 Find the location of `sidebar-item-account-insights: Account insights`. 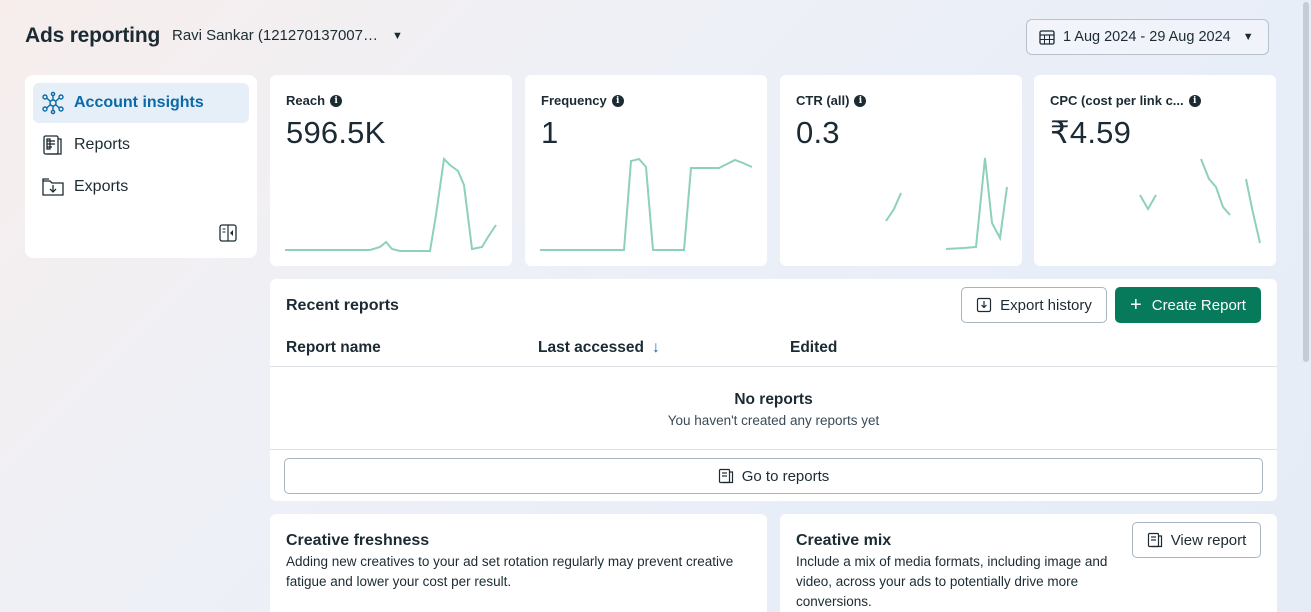

sidebar-item-account-insights: Account insights is located at coordinates (141, 103).